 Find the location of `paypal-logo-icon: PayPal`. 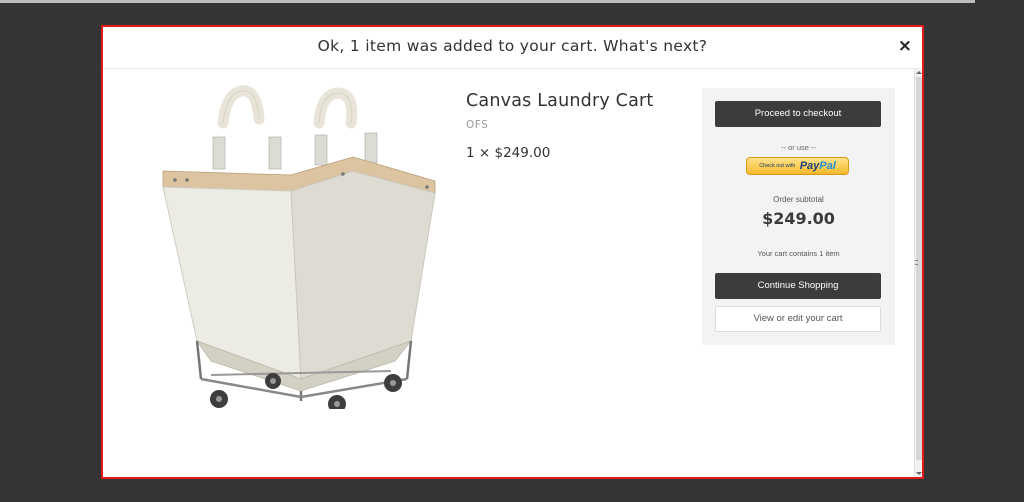

paypal-logo-icon: PayPal is located at coordinates (818, 166).